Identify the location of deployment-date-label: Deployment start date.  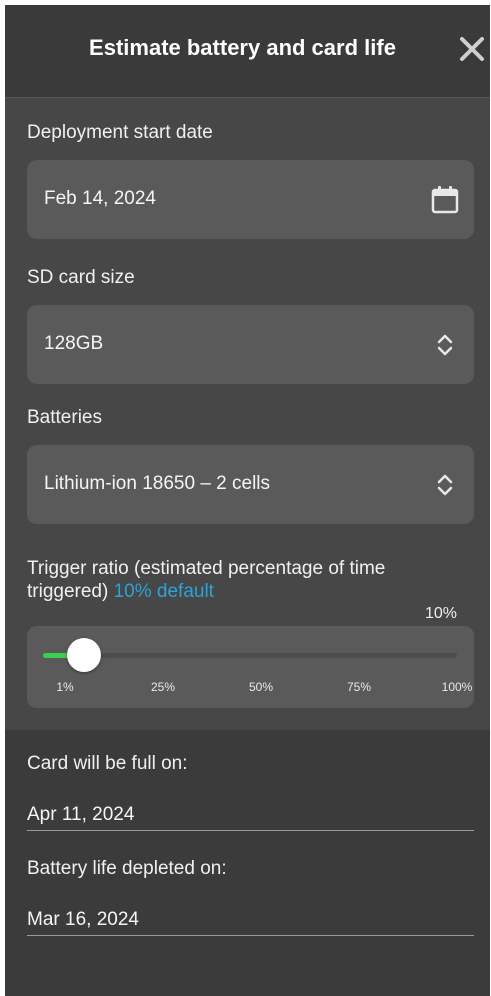
(120, 132).